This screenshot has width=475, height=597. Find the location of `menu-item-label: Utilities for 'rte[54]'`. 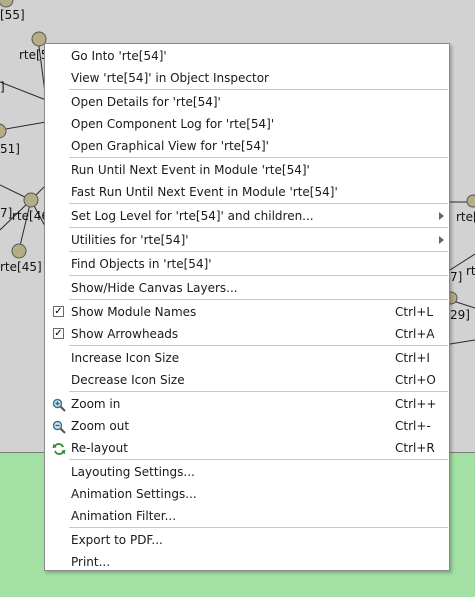

menu-item-label: Utilities for 'rte[54]' is located at coordinates (130, 240).